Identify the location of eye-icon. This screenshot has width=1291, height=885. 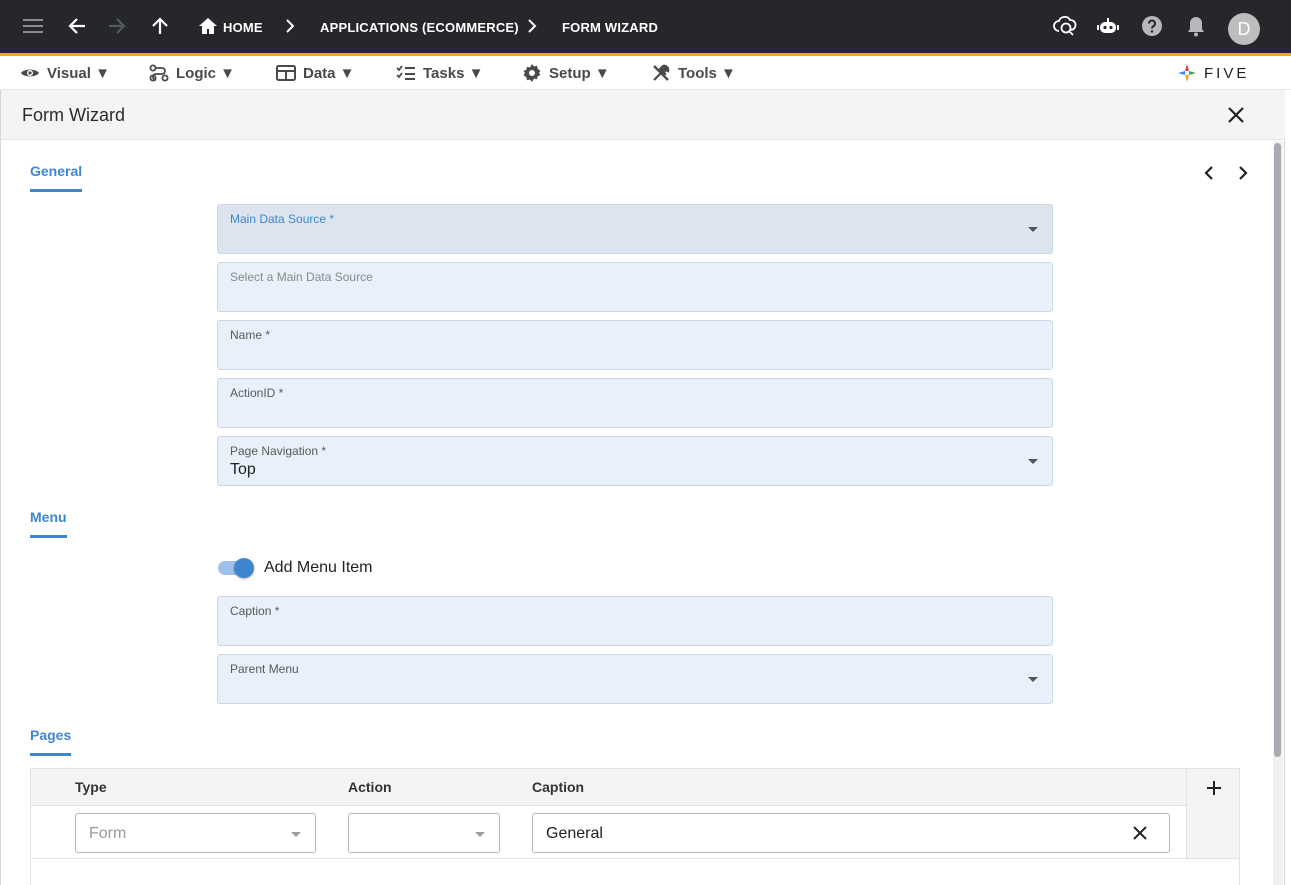
(30, 73).